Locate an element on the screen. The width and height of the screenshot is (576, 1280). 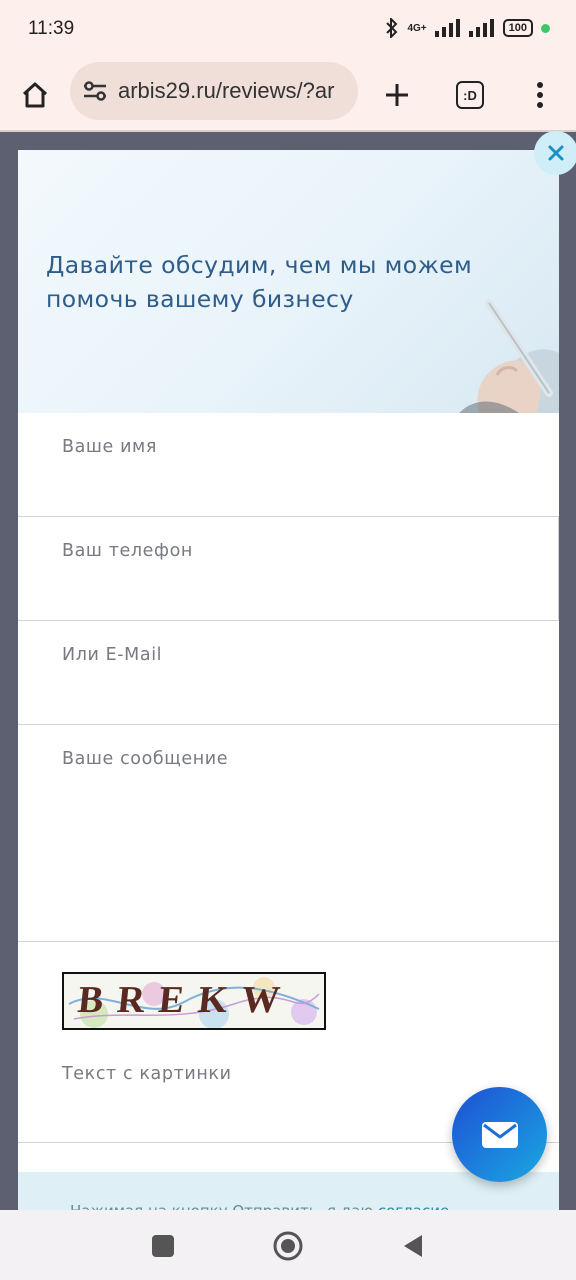
menu-button is located at coordinates (540, 95).